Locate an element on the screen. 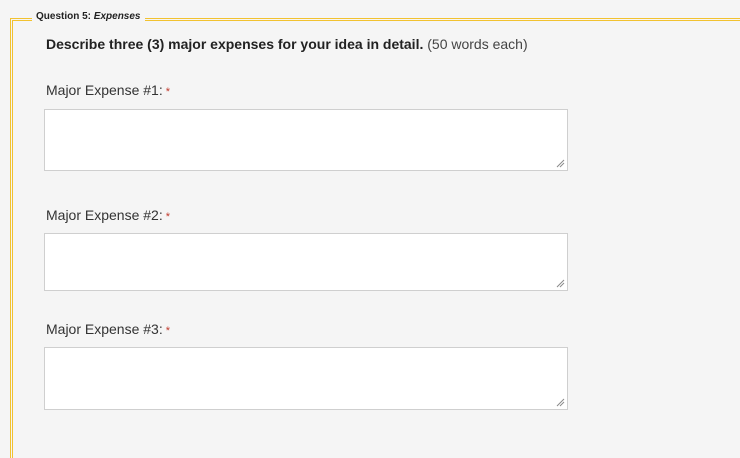 This screenshot has width=740, height=458. description-note: (50 words each) is located at coordinates (477, 44).